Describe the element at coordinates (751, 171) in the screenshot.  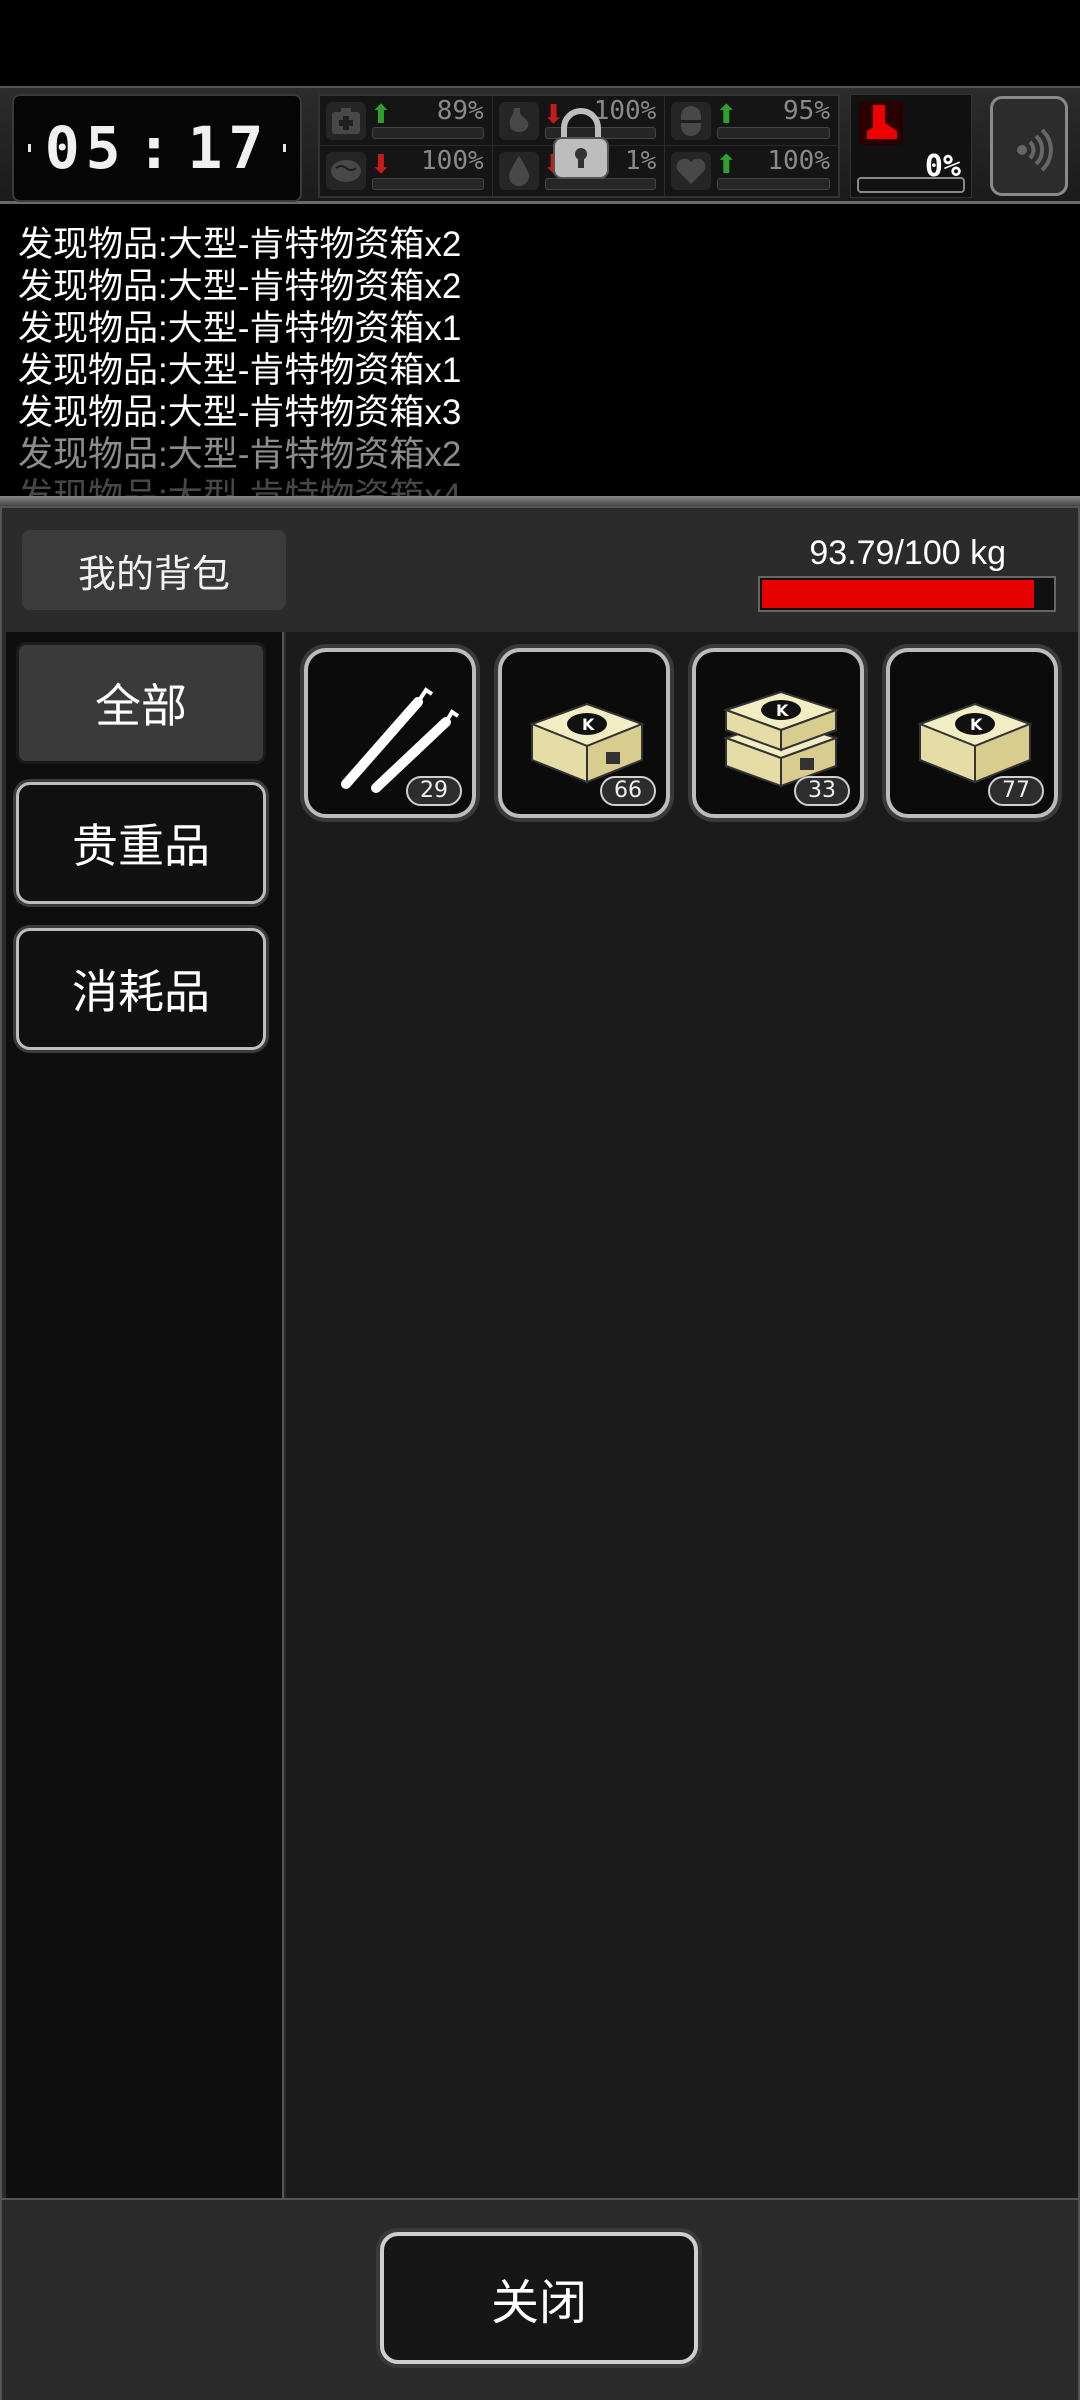
I see `stat-heart: ⬆ 100%` at that location.